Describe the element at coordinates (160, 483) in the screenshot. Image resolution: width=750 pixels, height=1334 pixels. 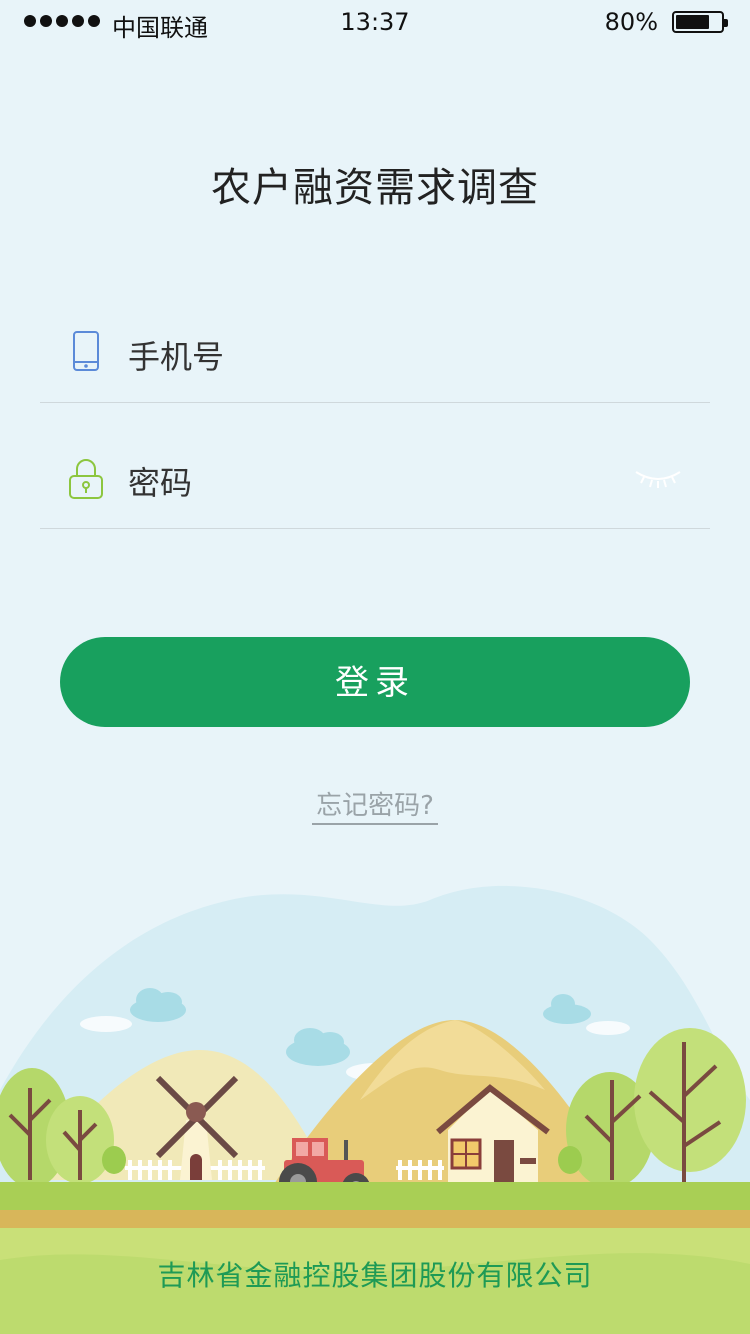
I see `password-placeholder: 密码` at that location.